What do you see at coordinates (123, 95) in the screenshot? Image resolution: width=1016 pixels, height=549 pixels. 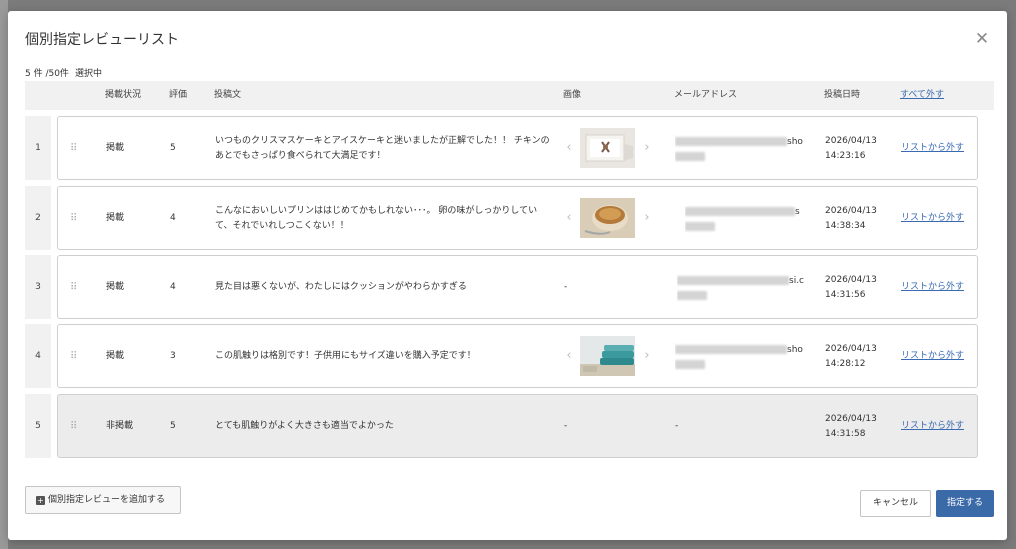 I see `header-status: 掲載状況` at bounding box center [123, 95].